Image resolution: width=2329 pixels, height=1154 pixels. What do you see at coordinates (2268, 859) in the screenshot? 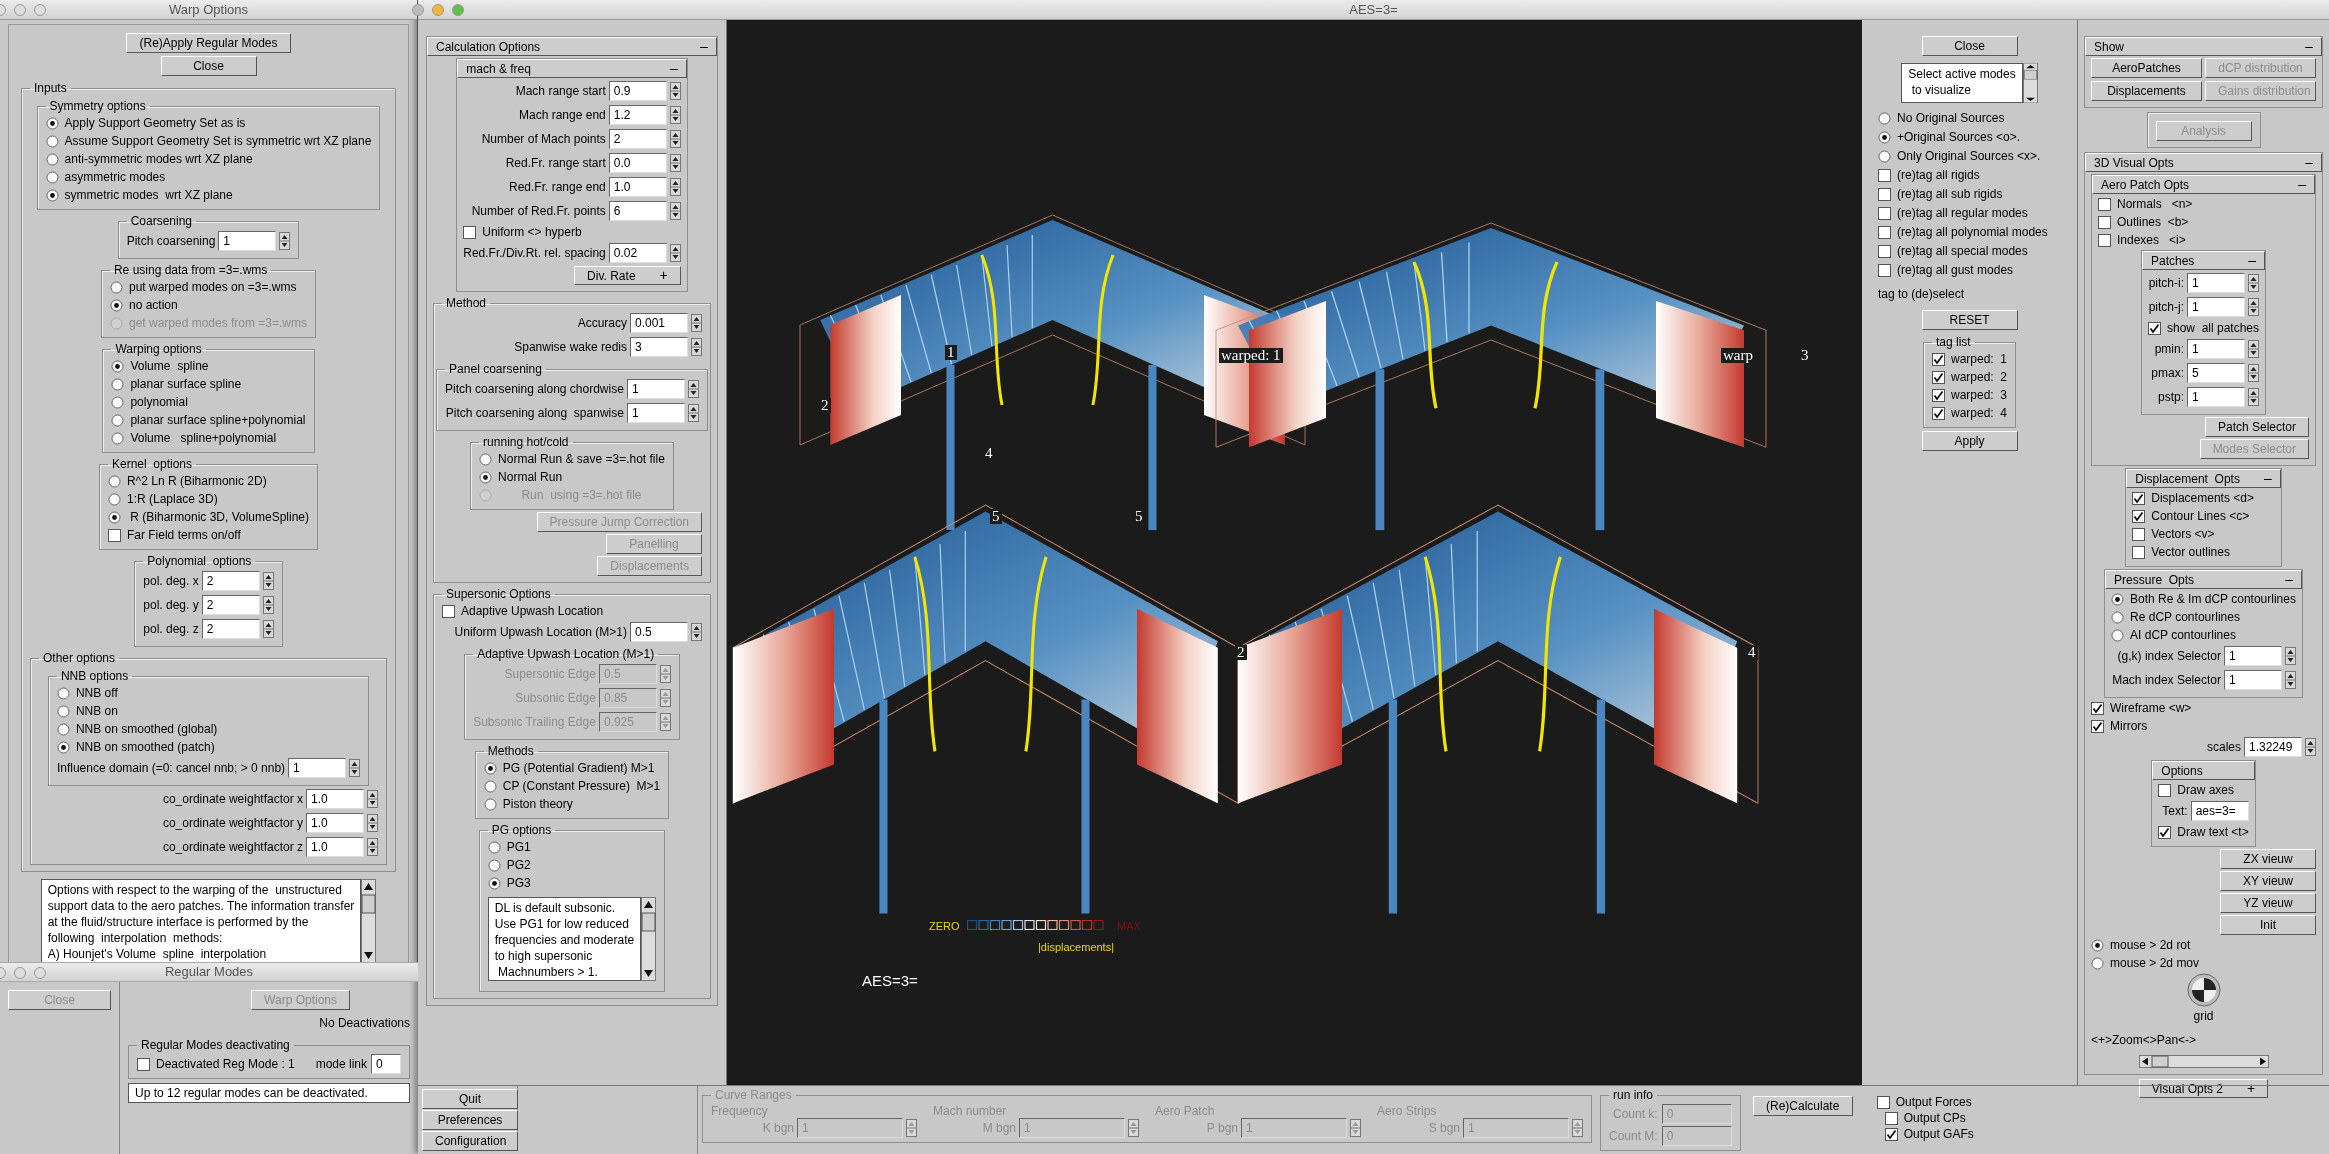
I see `push-button: ZX vieuw` at bounding box center [2268, 859].